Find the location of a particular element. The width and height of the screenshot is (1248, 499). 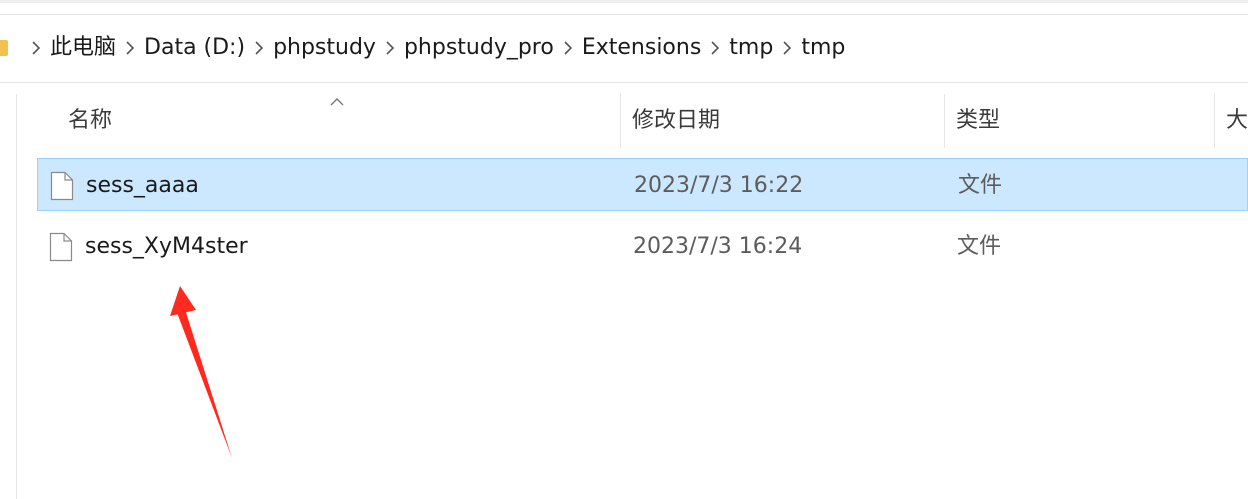

column-header-row: 名称 修改日期 类型 大 is located at coordinates (642, 121).